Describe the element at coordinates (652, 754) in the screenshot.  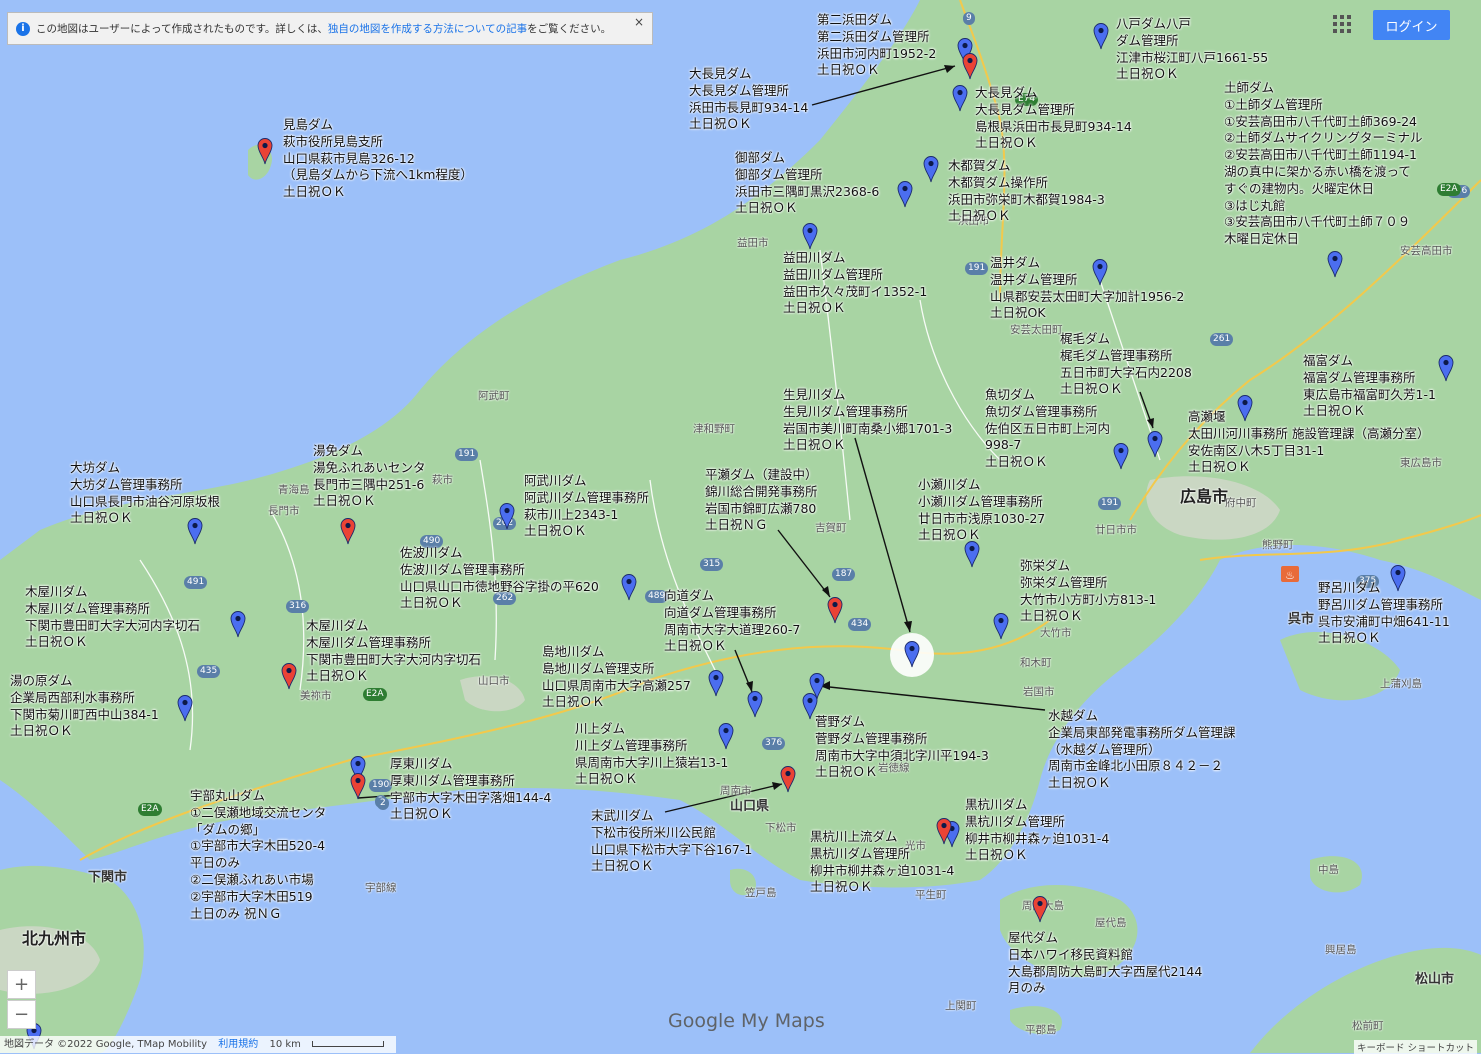
I see `dam-label: 川上ダム 川上ダム管理事務所 県周南市大字川上猿岩13-1 土日祝ＯＫ` at that location.